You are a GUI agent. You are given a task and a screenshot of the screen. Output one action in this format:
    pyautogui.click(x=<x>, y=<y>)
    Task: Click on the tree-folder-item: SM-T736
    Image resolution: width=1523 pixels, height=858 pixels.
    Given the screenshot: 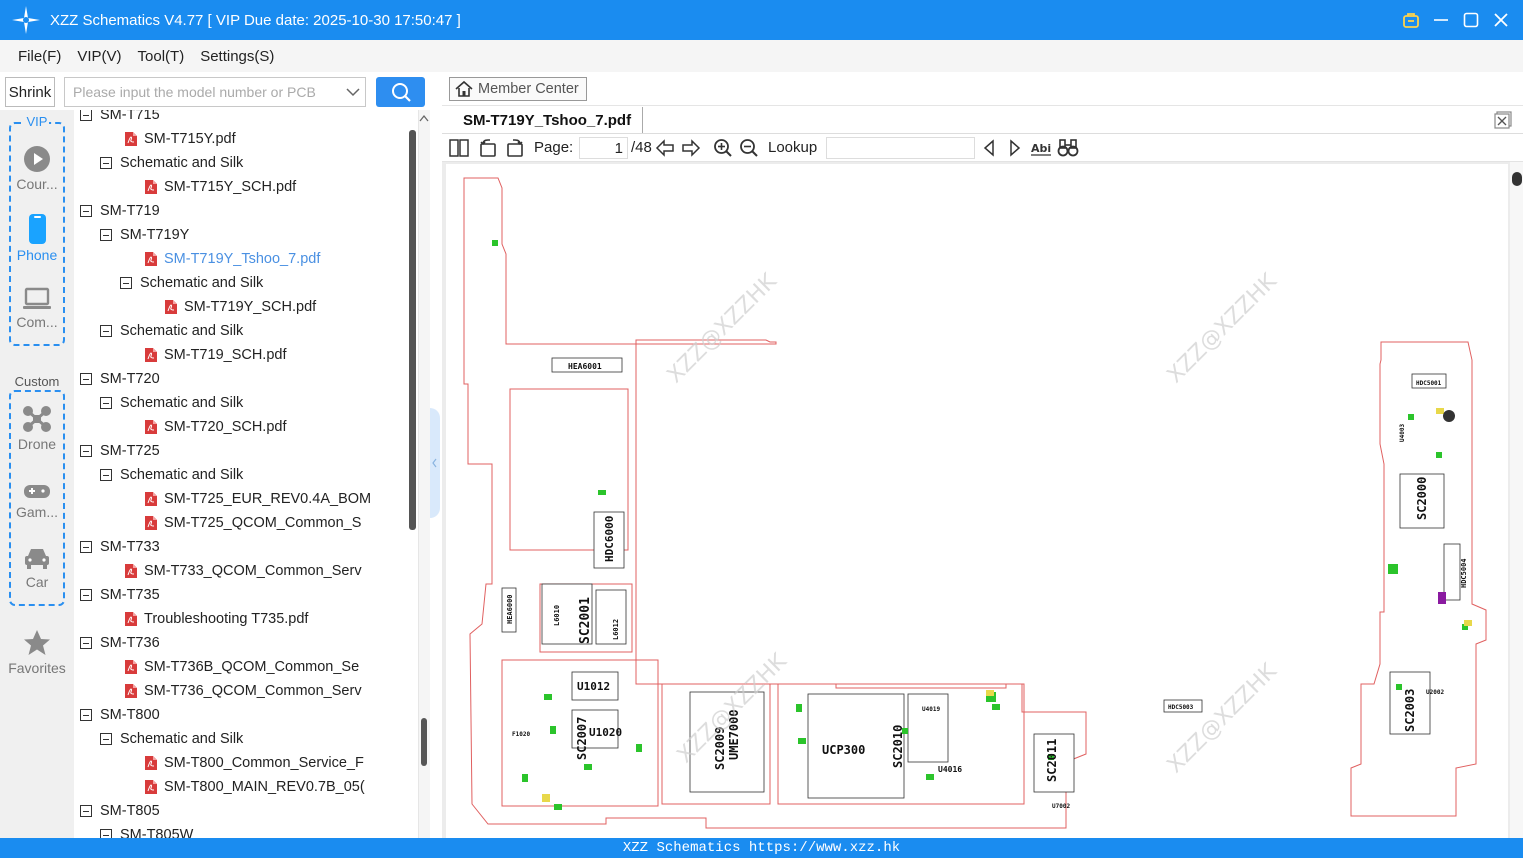 What is the action you would take?
    pyautogui.click(x=120, y=643)
    